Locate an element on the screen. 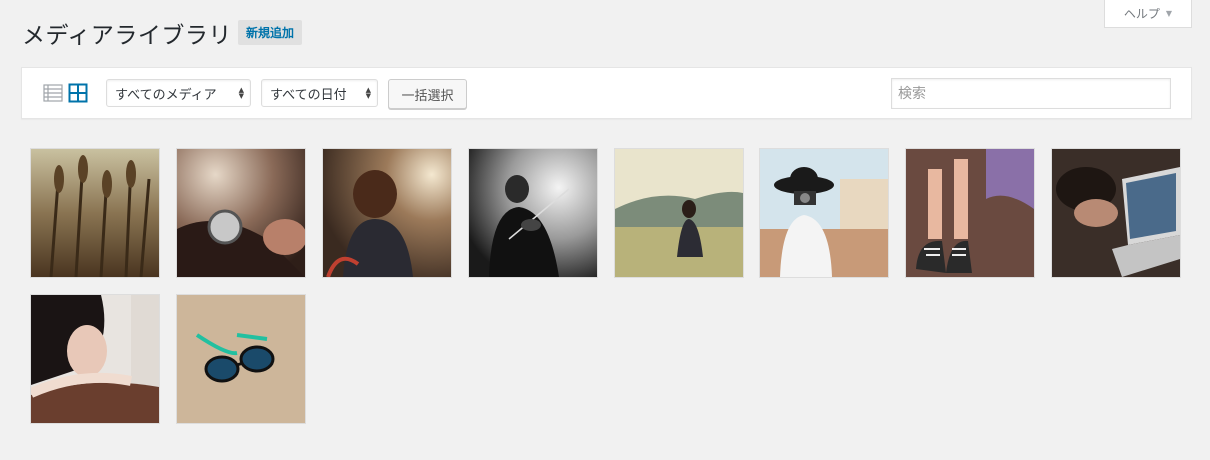 The image size is (1210, 460). media-thumbnail-laptop is located at coordinates (1116, 213).